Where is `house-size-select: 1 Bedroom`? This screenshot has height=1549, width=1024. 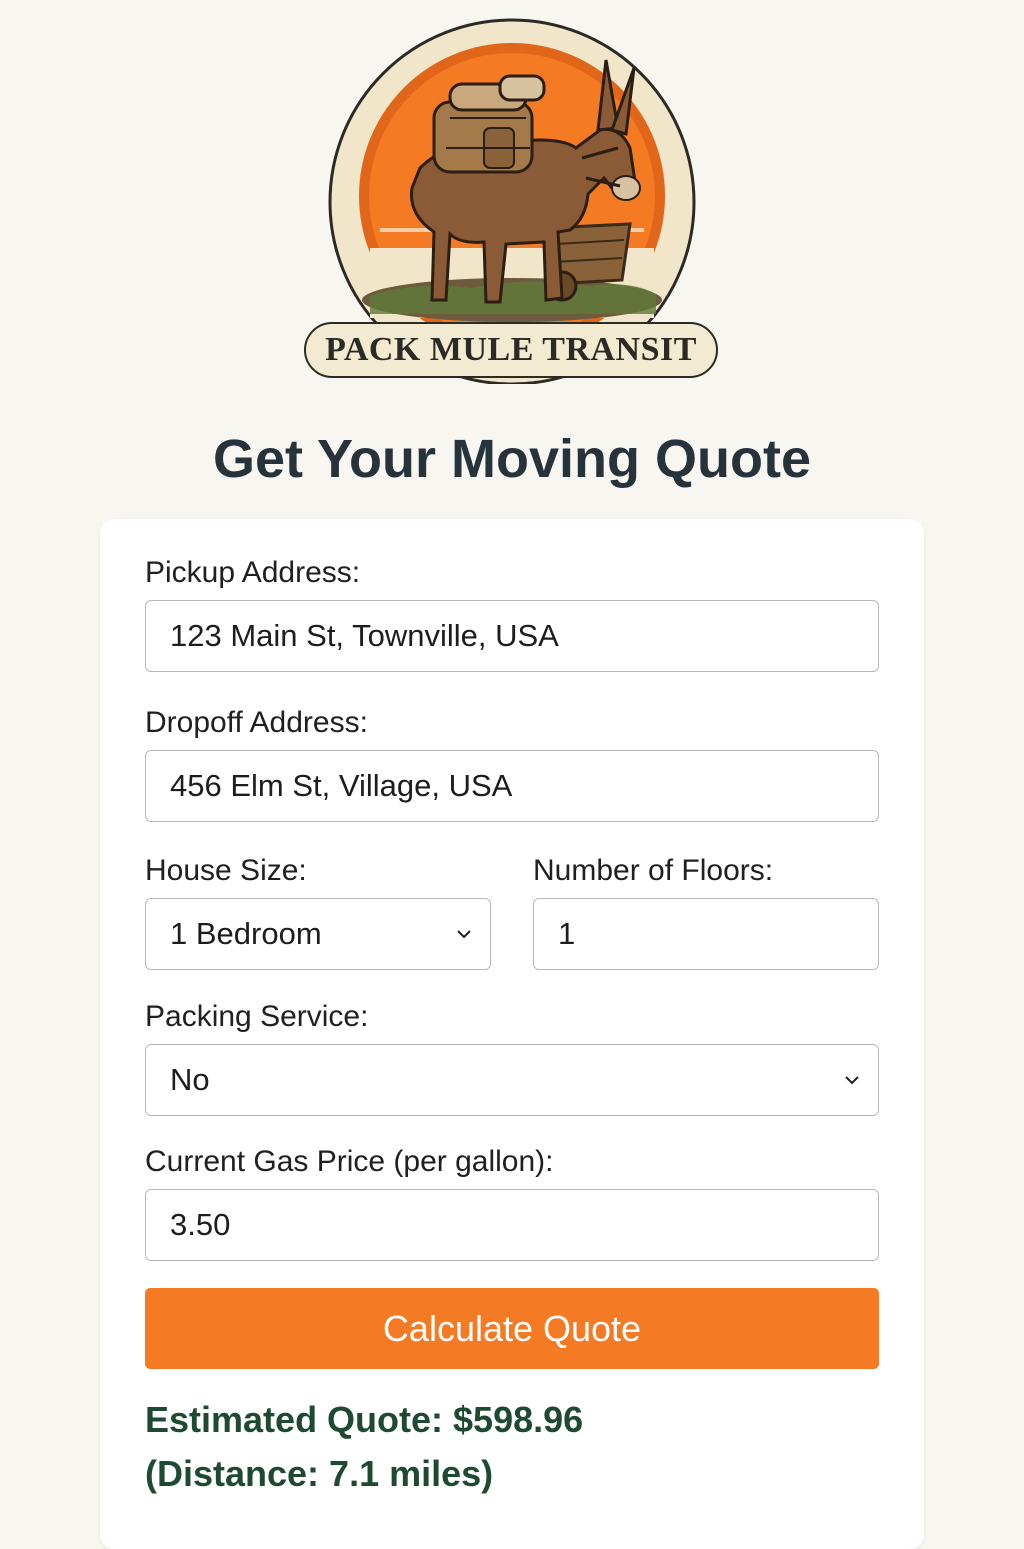 house-size-select: 1 Bedroom is located at coordinates (318, 934).